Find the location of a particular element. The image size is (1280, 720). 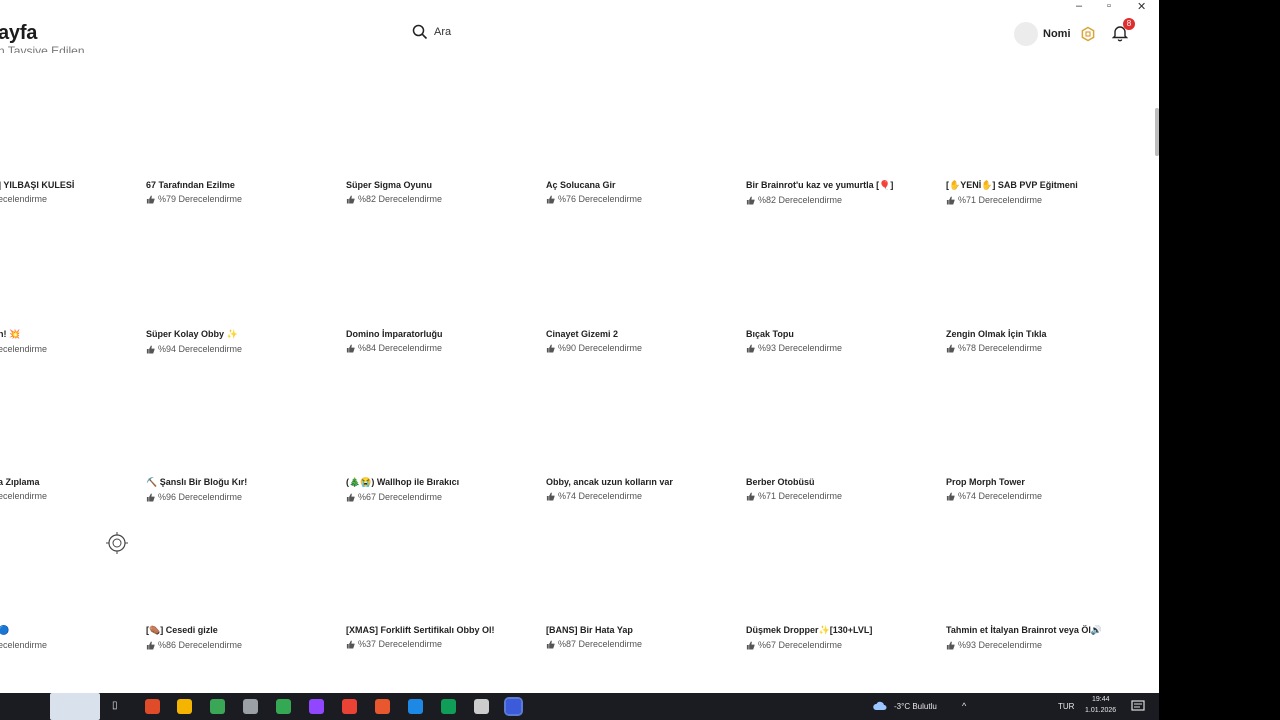

rating-text: %90 Derecelendirme is located at coordinates (600, 348).